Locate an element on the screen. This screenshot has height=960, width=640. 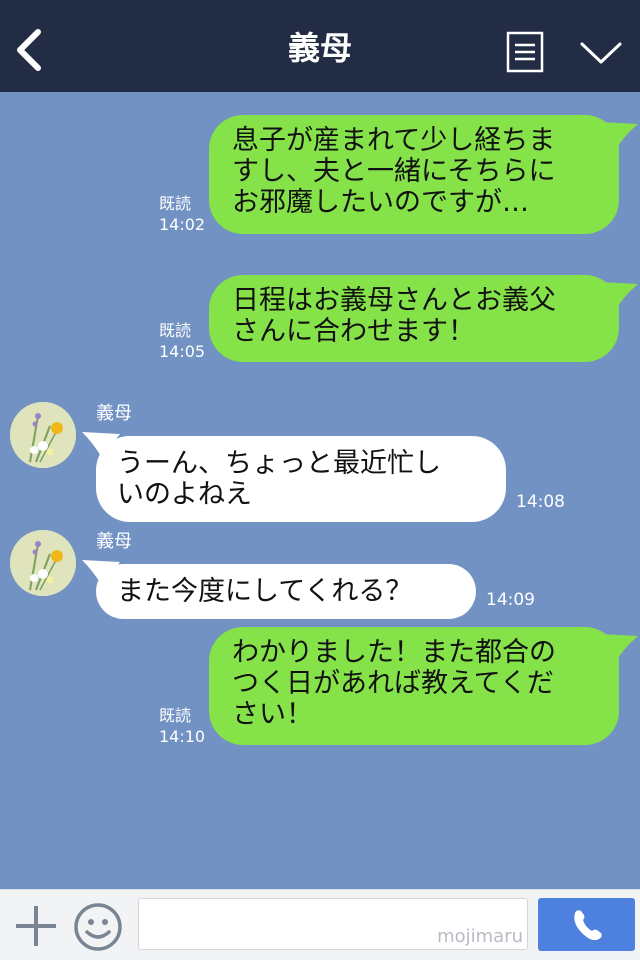
sent-message: わかりました！また都合の つく日があれば教えてくだ さい！ is located at coordinates (414, 686).